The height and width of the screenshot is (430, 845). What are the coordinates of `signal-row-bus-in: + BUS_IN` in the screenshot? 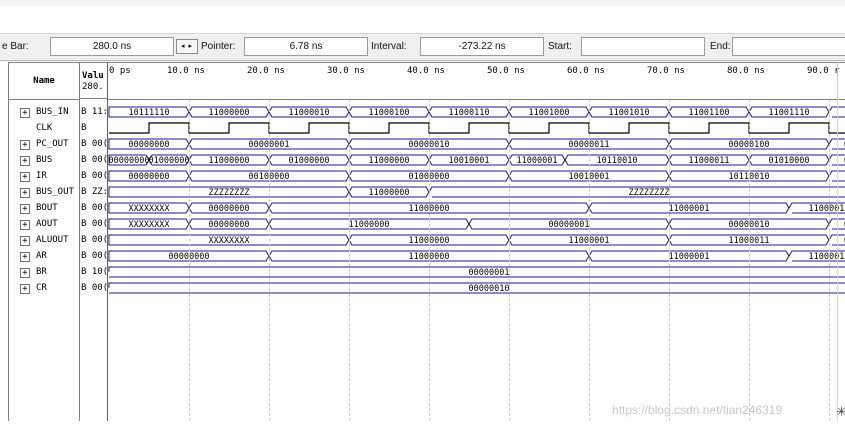 It's located at (44, 112).